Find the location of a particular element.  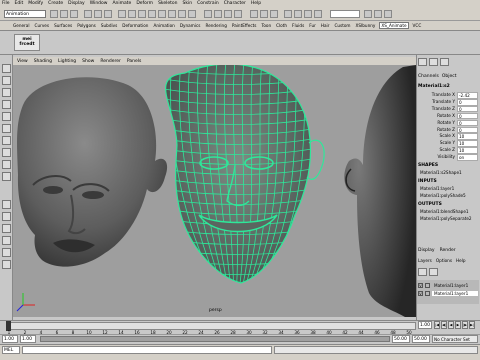

last-tool-icon is located at coordinates (6, 176).